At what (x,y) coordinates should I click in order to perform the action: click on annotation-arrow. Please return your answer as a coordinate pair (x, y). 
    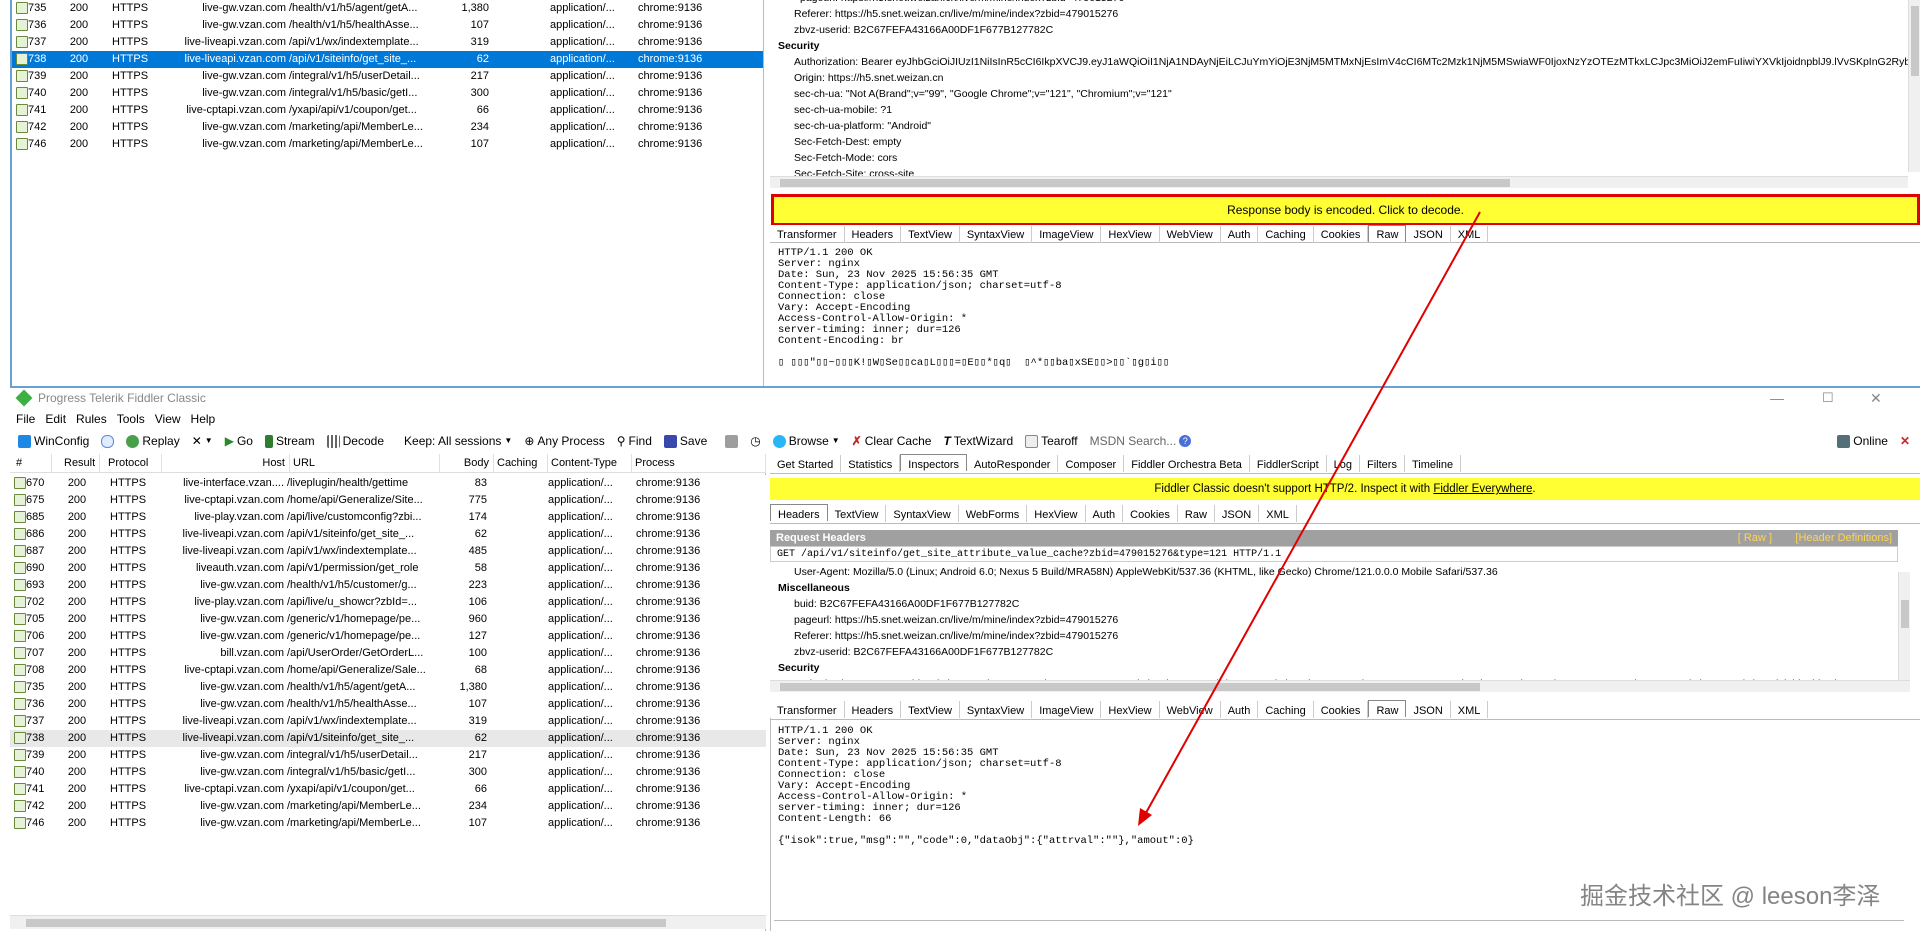
    Looking at the image, I should click on (1309, 518).